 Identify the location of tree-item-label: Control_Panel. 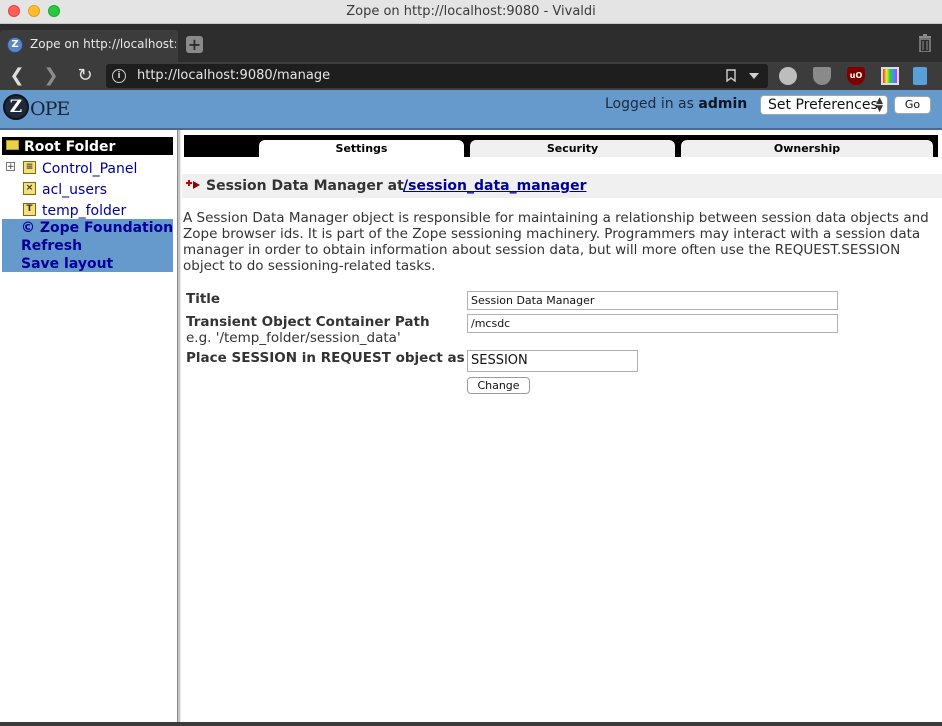
(89, 169).